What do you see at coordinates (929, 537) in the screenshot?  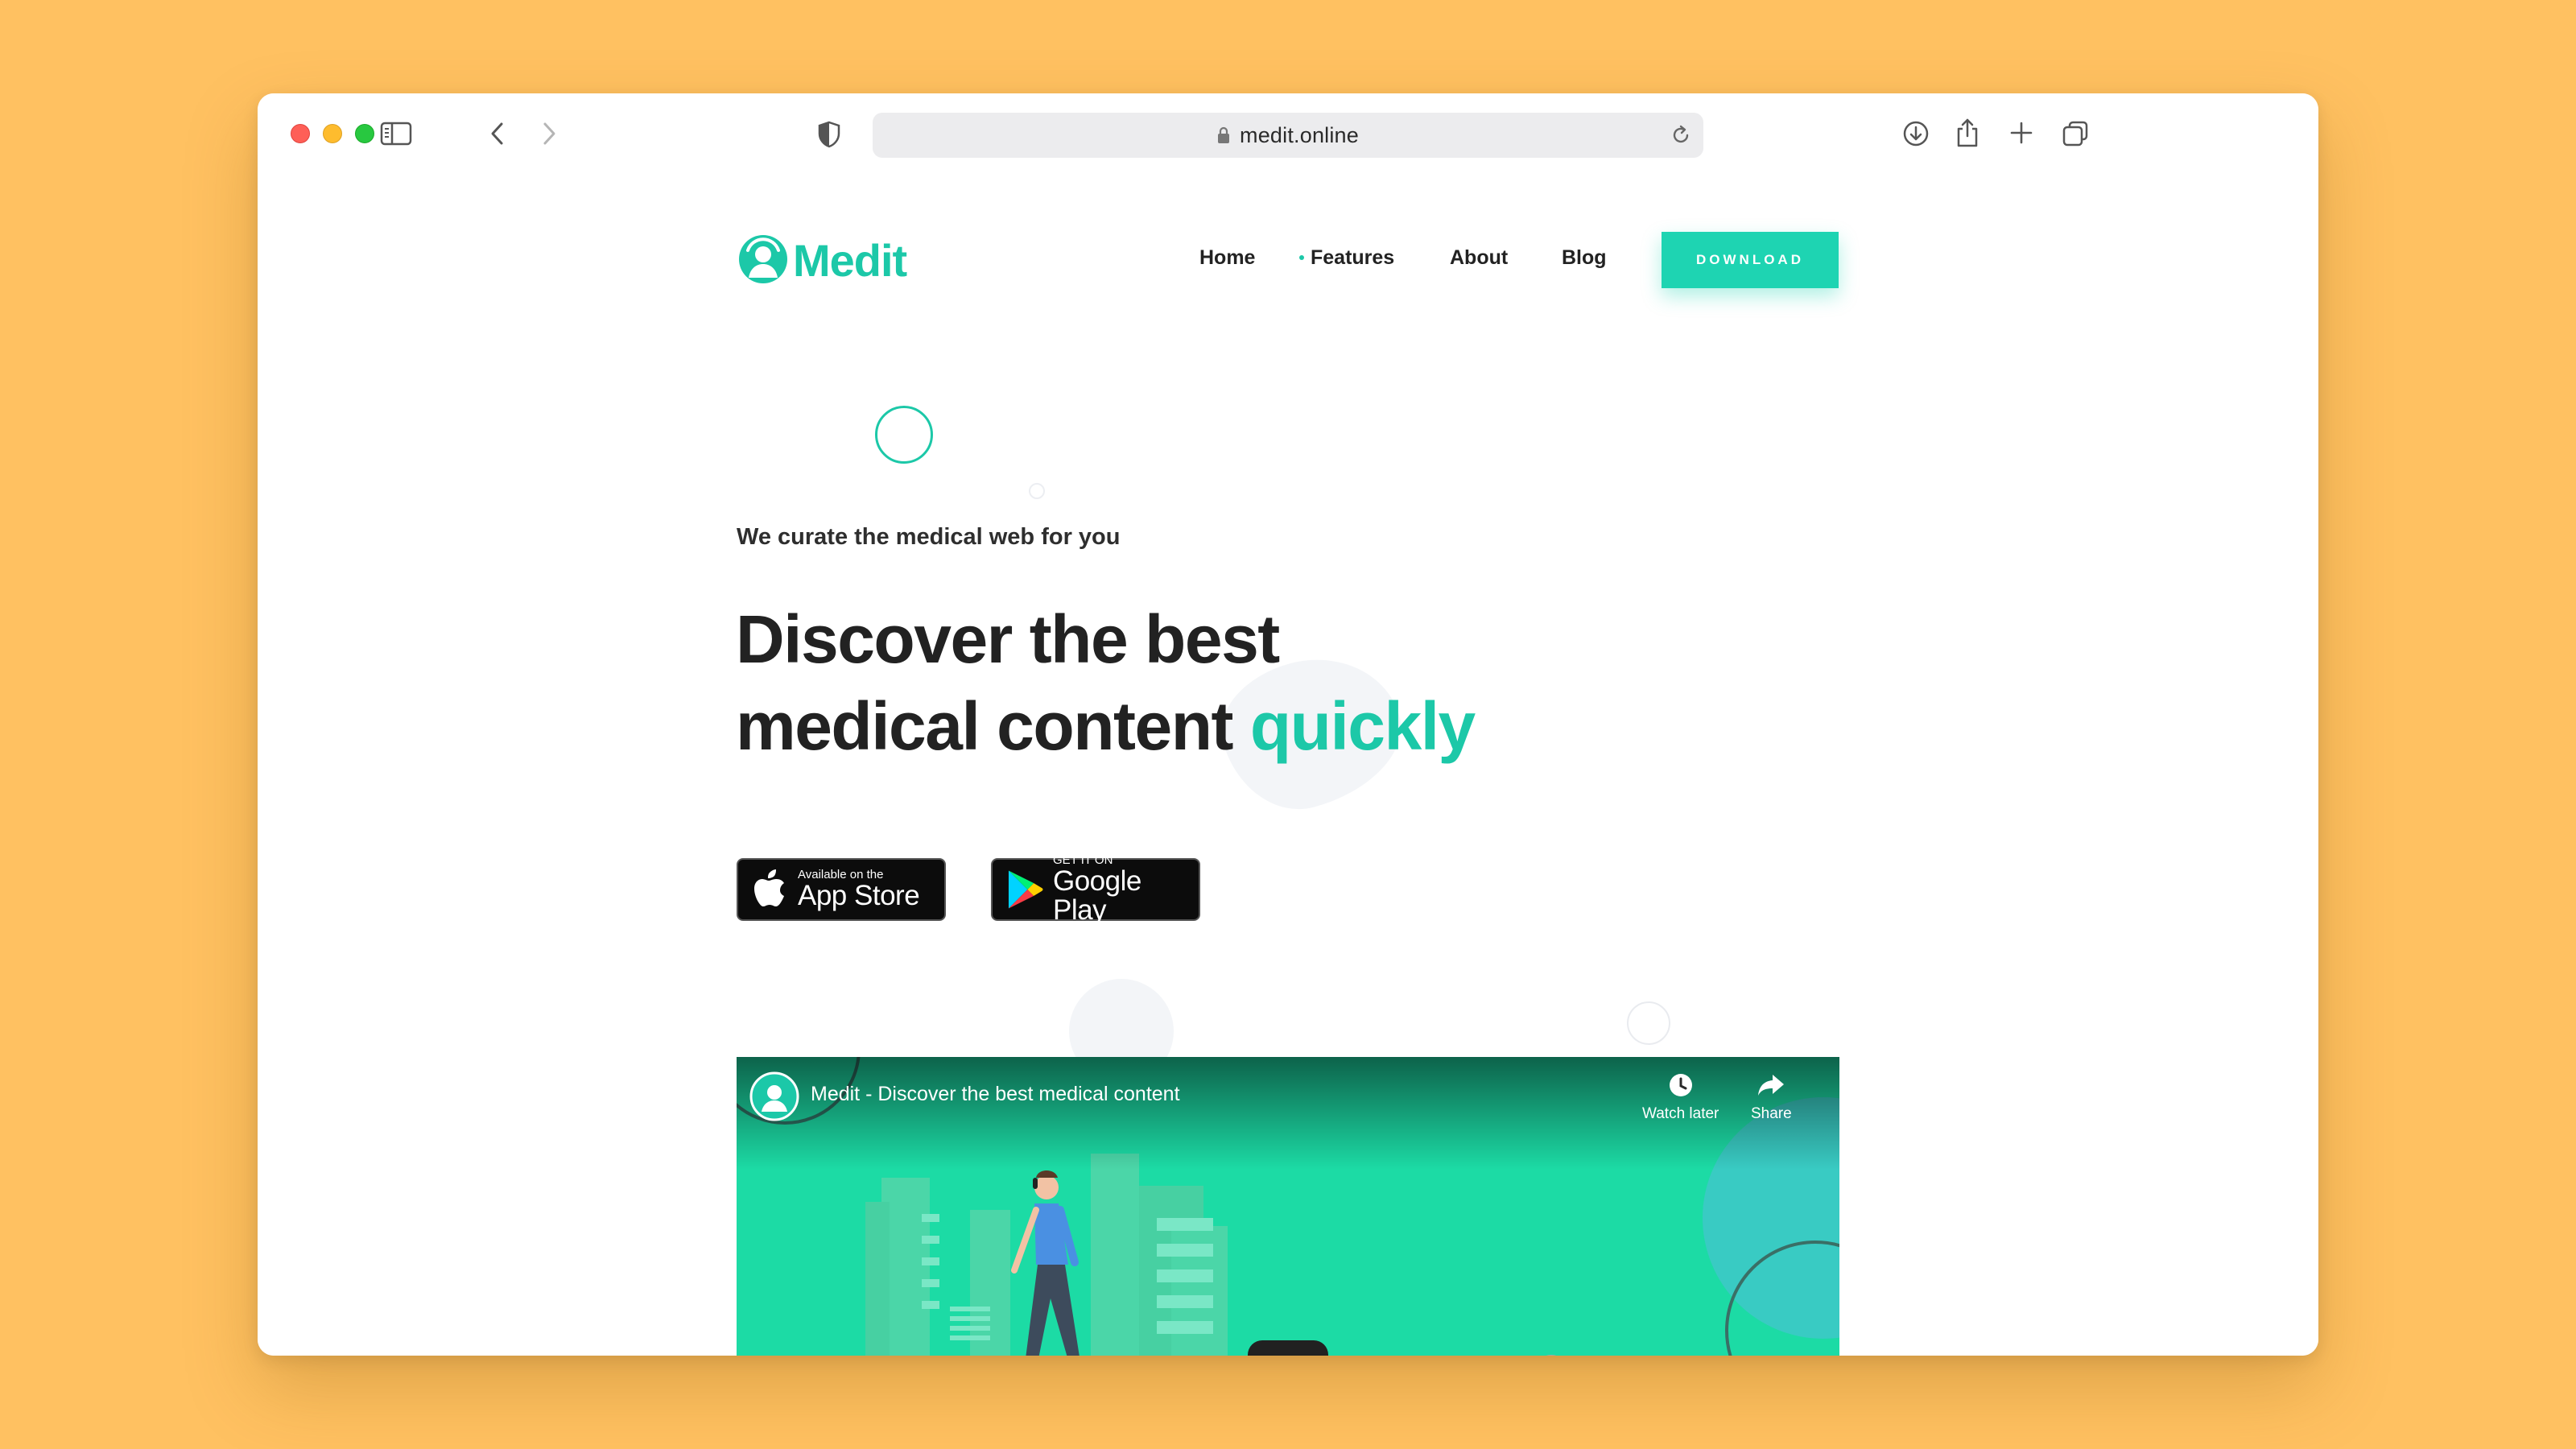 I see `hero-tagline: We curate the medical web for you` at bounding box center [929, 537].